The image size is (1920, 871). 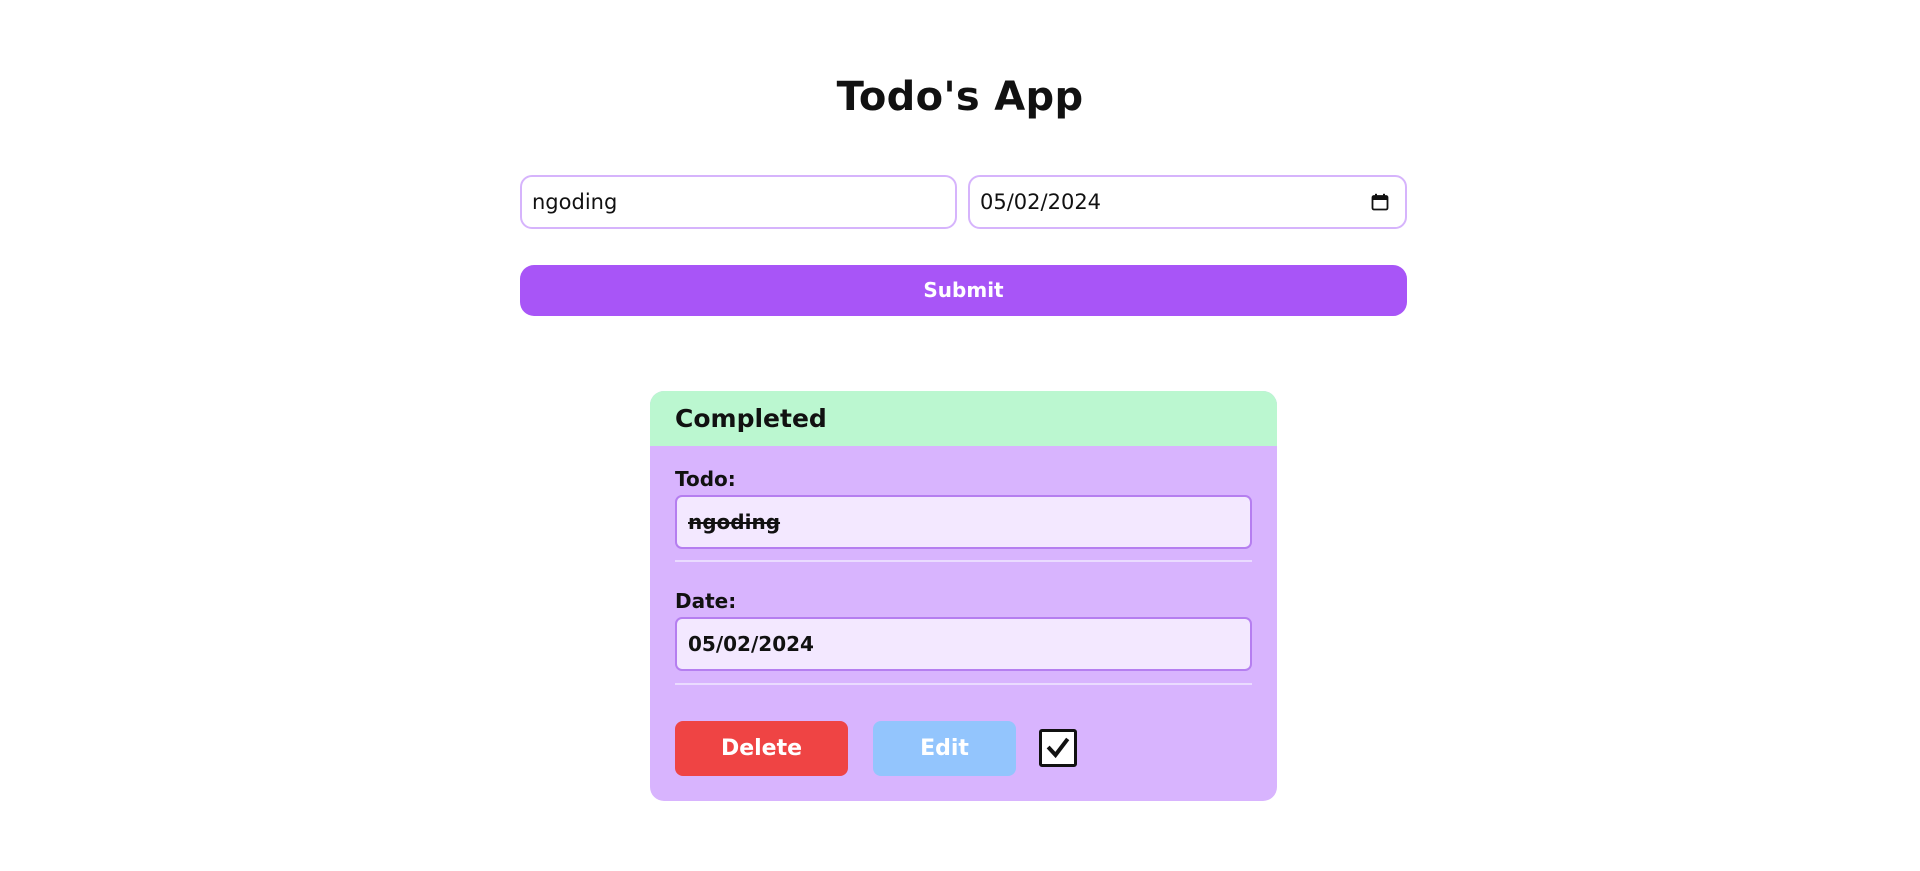 What do you see at coordinates (963, 290) in the screenshot?
I see `submit-button: Submit` at bounding box center [963, 290].